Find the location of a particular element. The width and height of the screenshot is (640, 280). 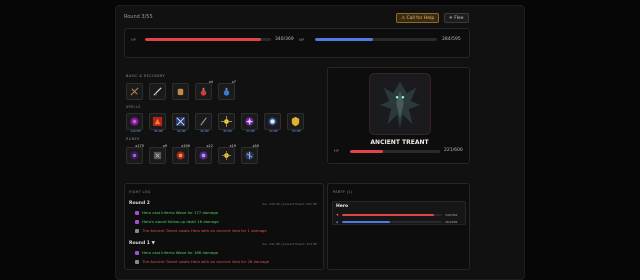

slot-fireball: 80 MP is located at coordinates (157, 123).